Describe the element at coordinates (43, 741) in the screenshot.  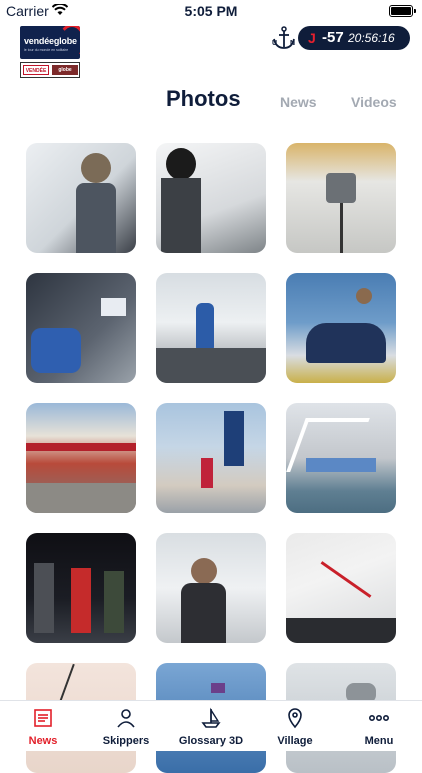
I see `tab-label: News` at that location.